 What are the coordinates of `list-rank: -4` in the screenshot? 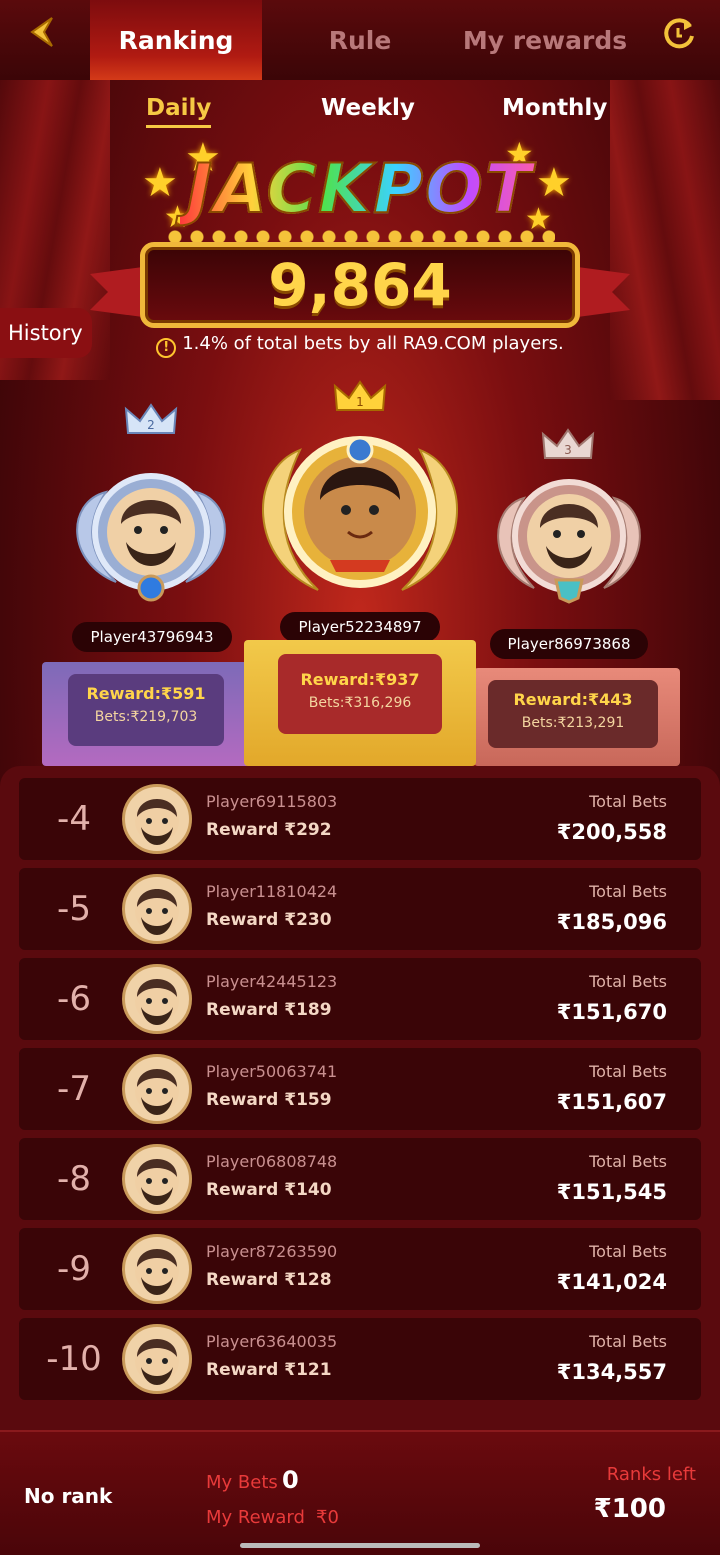 It's located at (74, 819).